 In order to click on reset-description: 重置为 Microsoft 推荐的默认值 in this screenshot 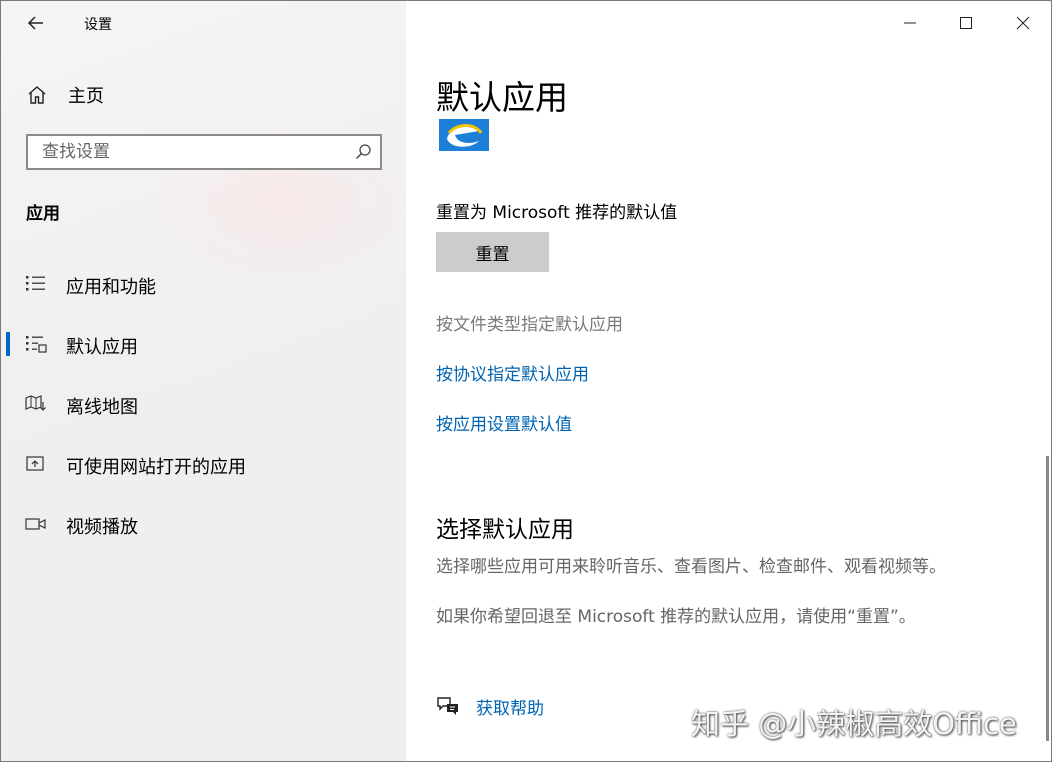, I will do `click(557, 213)`.